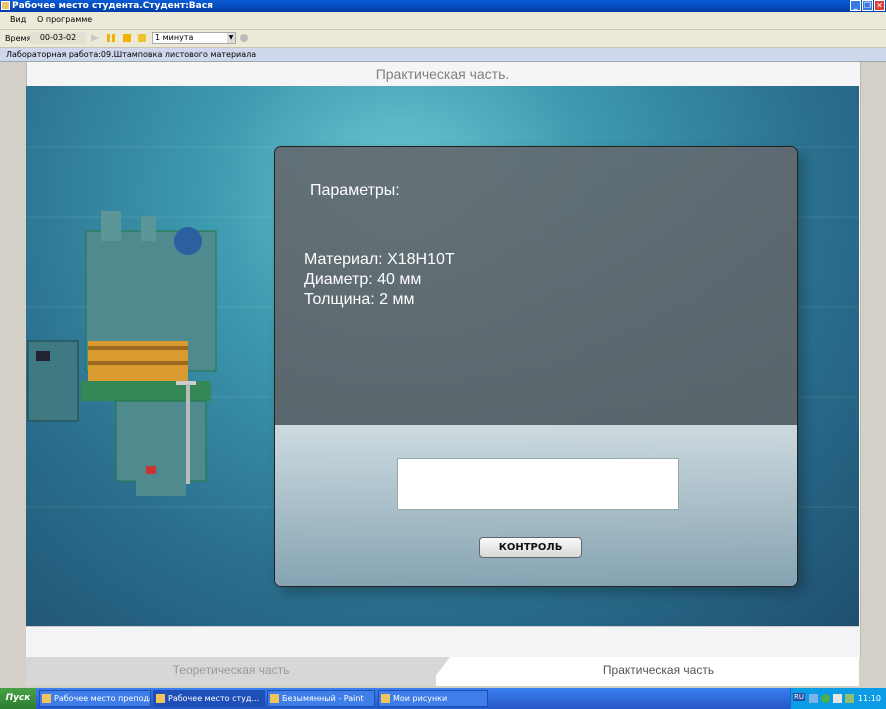 This screenshot has width=886, height=709. I want to click on close-button: ✕, so click(879, 5).